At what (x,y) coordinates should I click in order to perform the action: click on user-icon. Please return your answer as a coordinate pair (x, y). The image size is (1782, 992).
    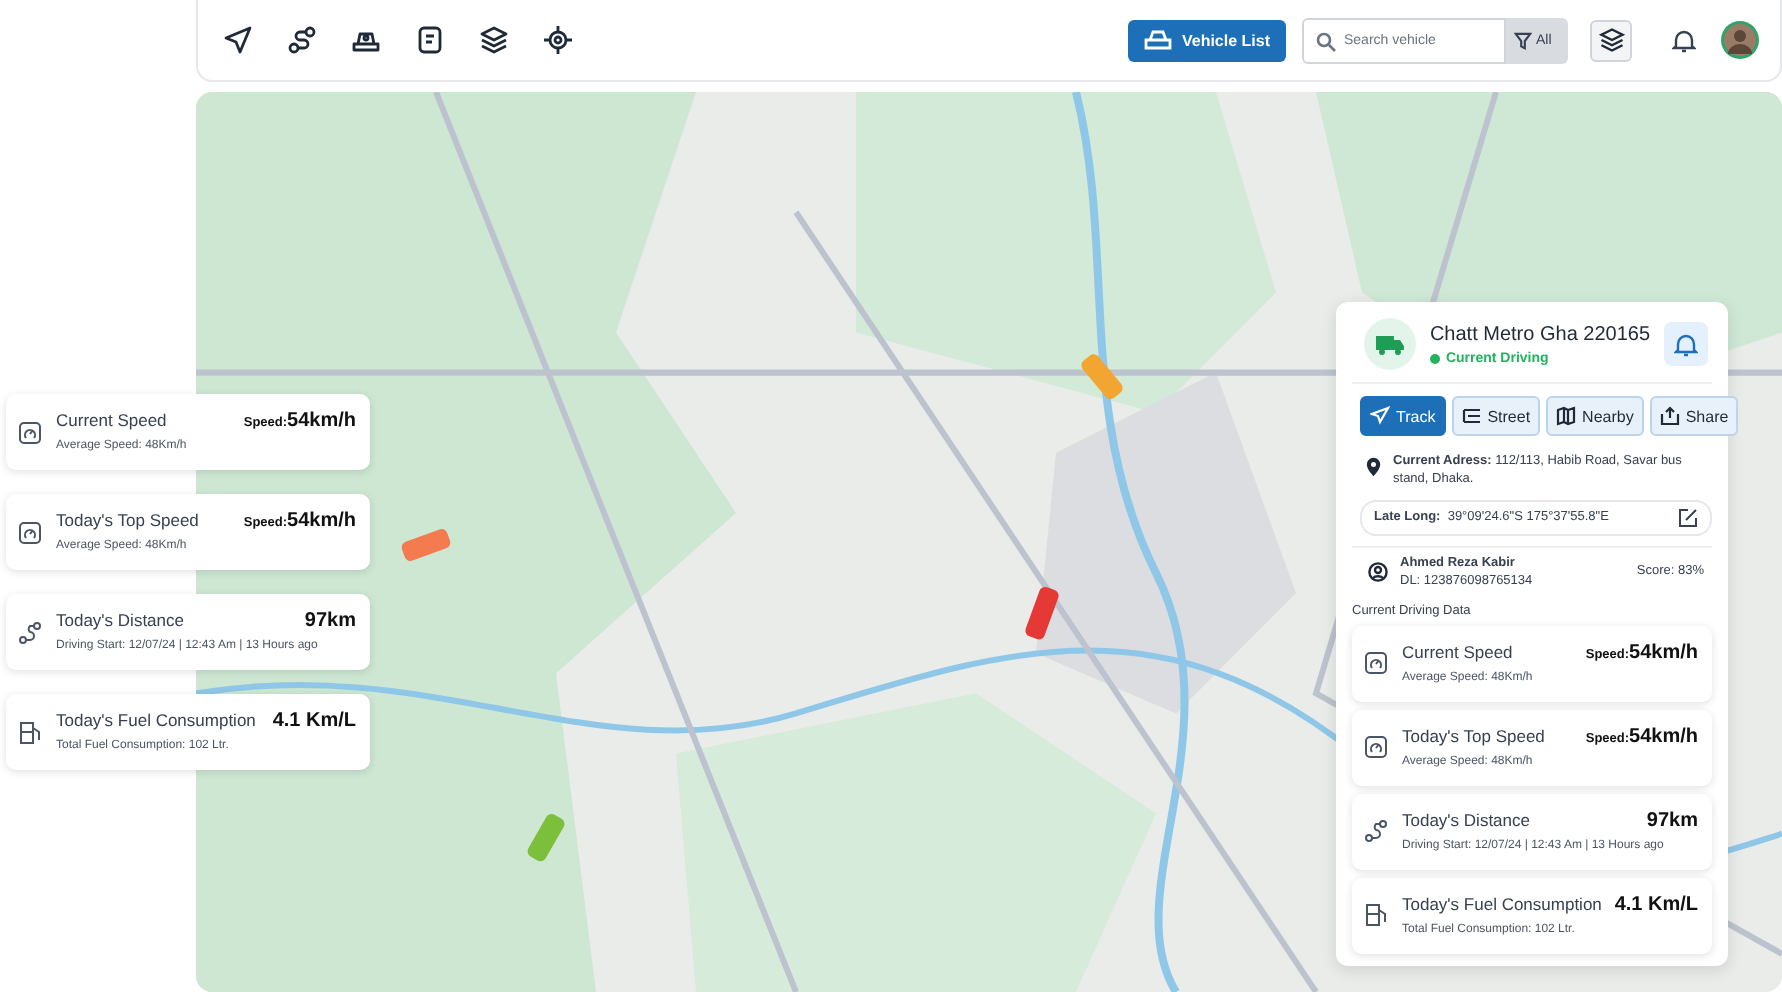
    Looking at the image, I should click on (1378, 571).